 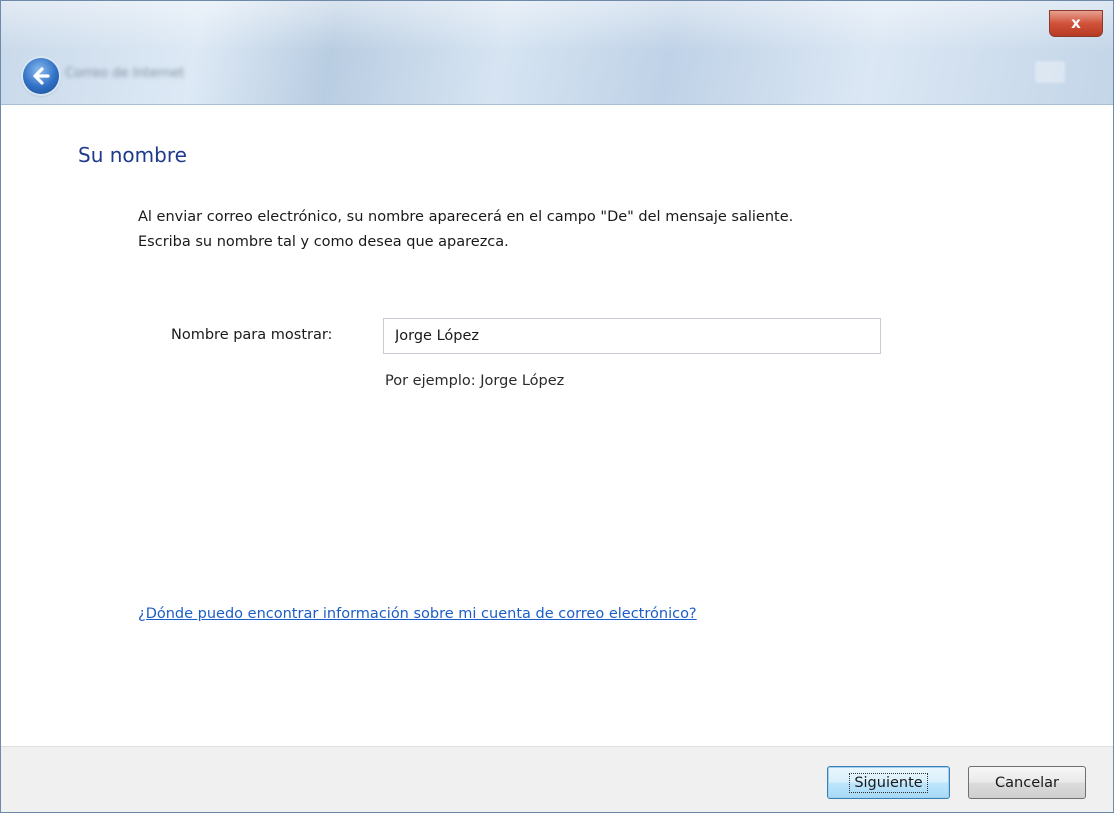 I want to click on window-title: Correo de Internet, so click(x=125, y=73).